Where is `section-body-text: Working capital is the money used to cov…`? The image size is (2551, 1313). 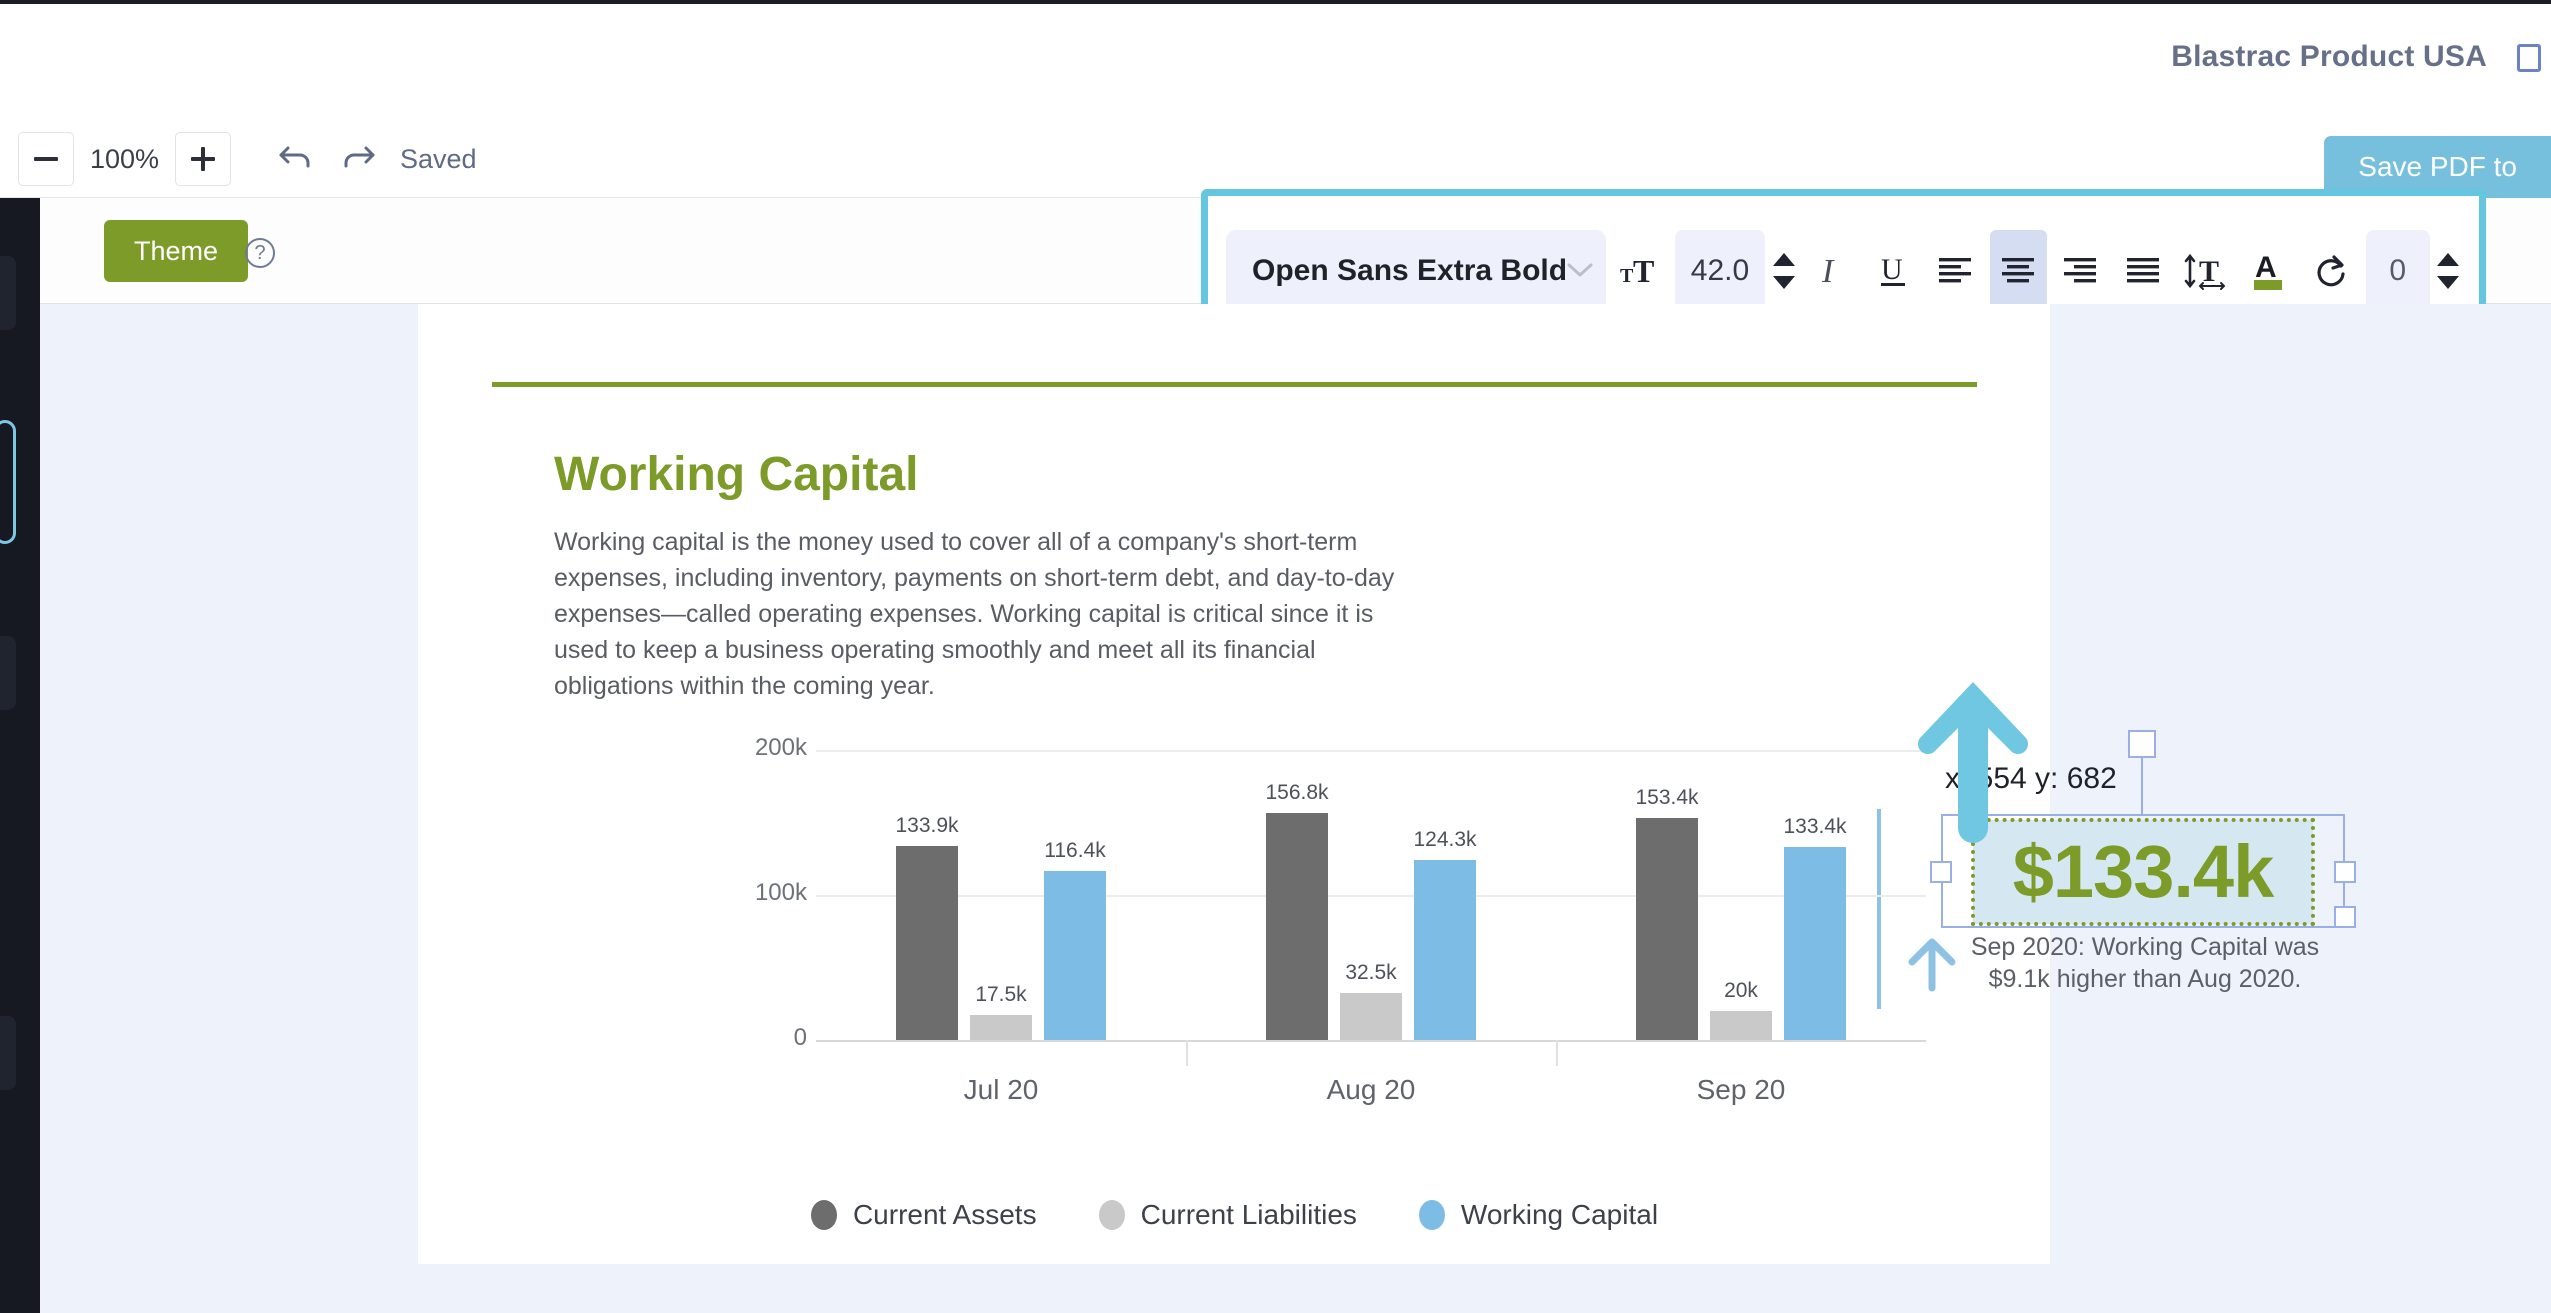 section-body-text: Working capital is the money used to cov… is located at coordinates (988, 614).